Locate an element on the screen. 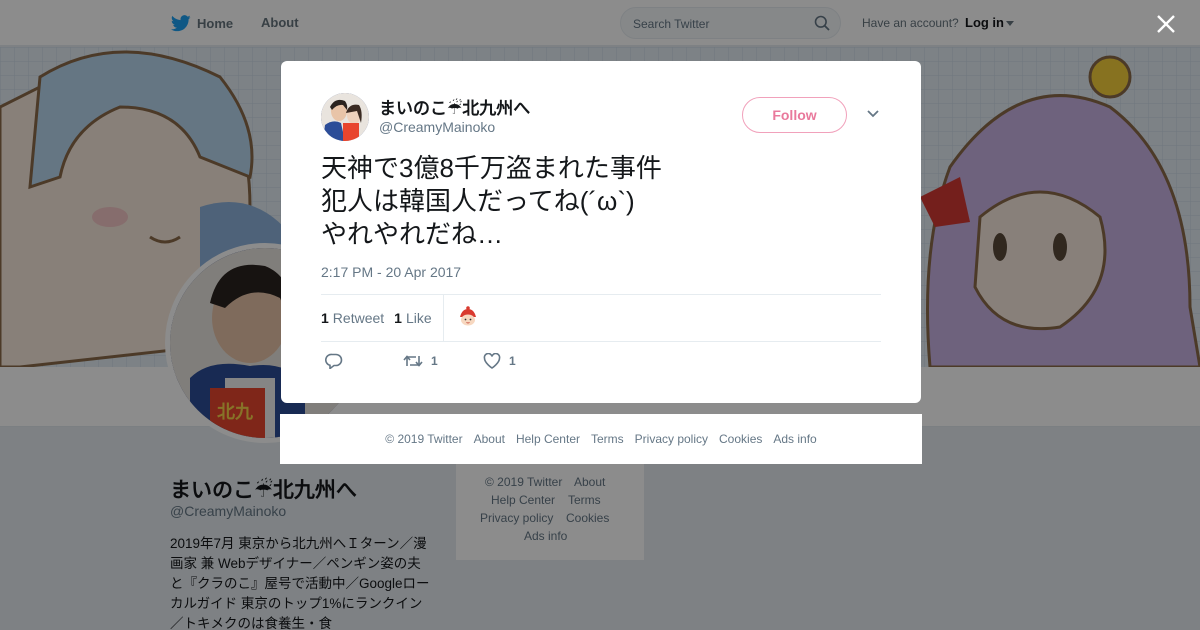 The image size is (1200, 630). stats-divider is located at coordinates (443, 318).